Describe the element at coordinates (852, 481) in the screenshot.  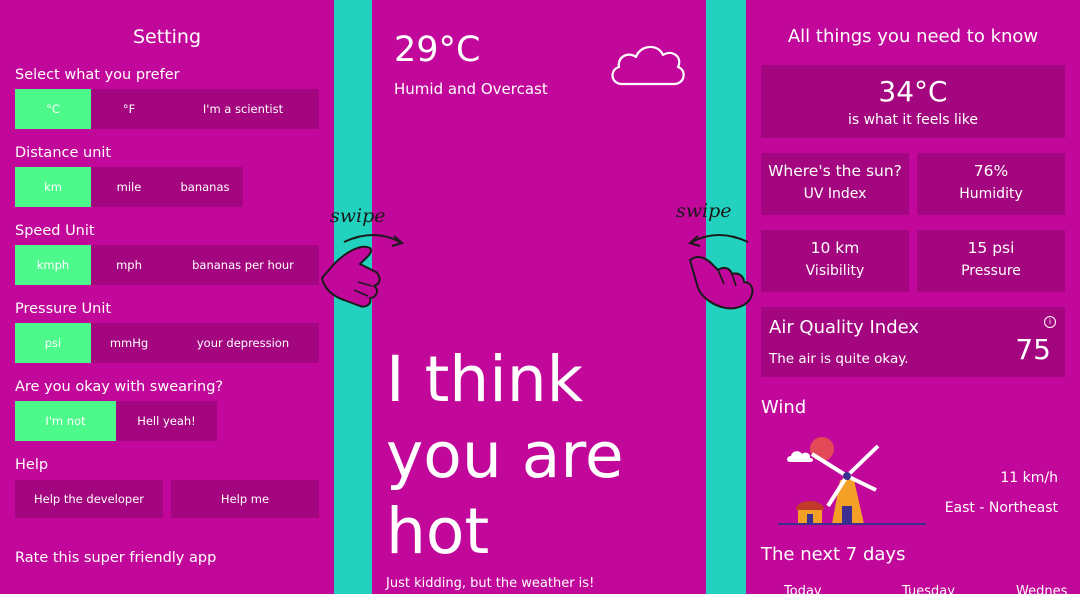
I see `windmill-icon` at that location.